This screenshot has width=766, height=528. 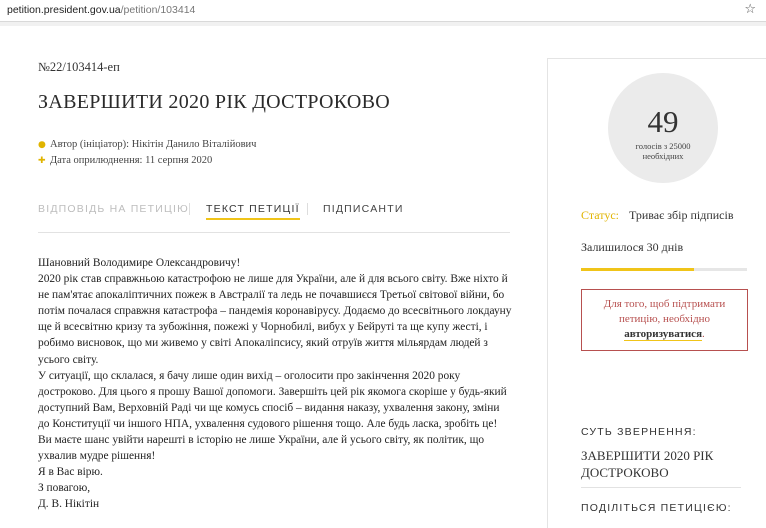 What do you see at coordinates (42, 145) in the screenshot?
I see `person-icon: ●` at bounding box center [42, 145].